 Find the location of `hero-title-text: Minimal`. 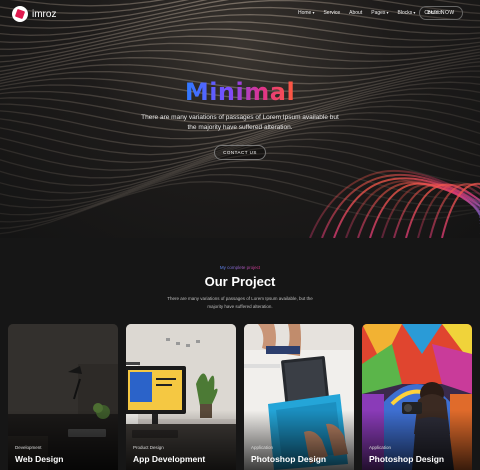

hero-title-text: Minimal is located at coordinates (240, 92).